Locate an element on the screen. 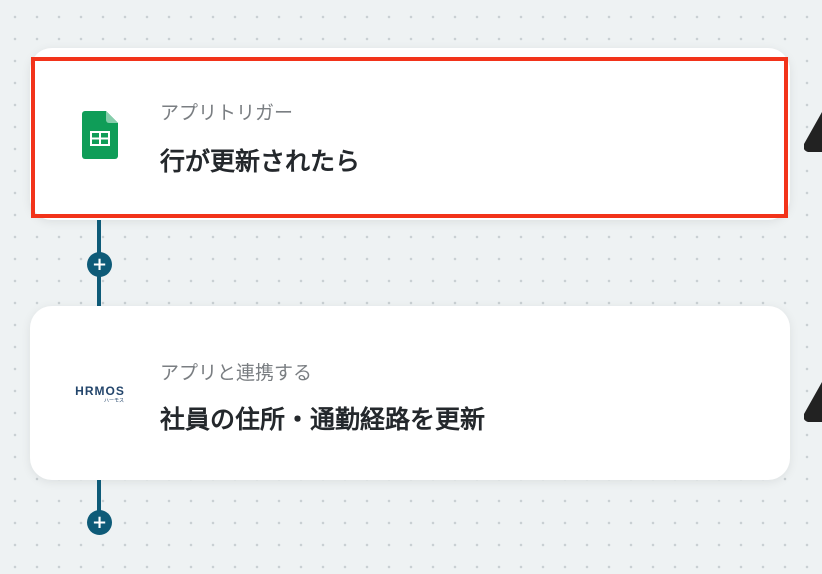 This screenshot has height=574, width=822. google-sheets-icon is located at coordinates (100, 137).